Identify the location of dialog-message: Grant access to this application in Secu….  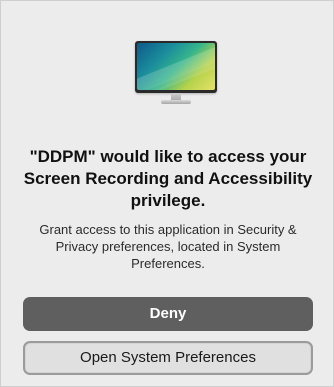
(168, 246).